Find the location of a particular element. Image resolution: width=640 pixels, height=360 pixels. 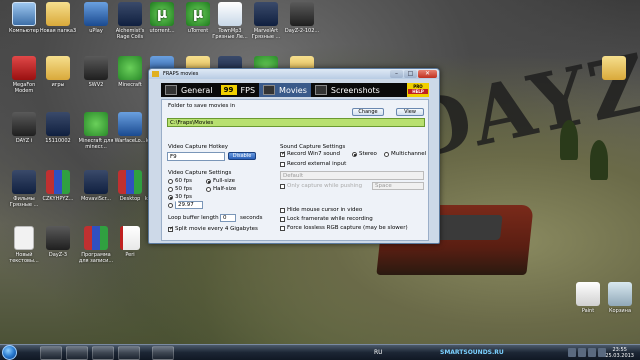

full-size-label: Full-size is located at coordinates (224, 181).